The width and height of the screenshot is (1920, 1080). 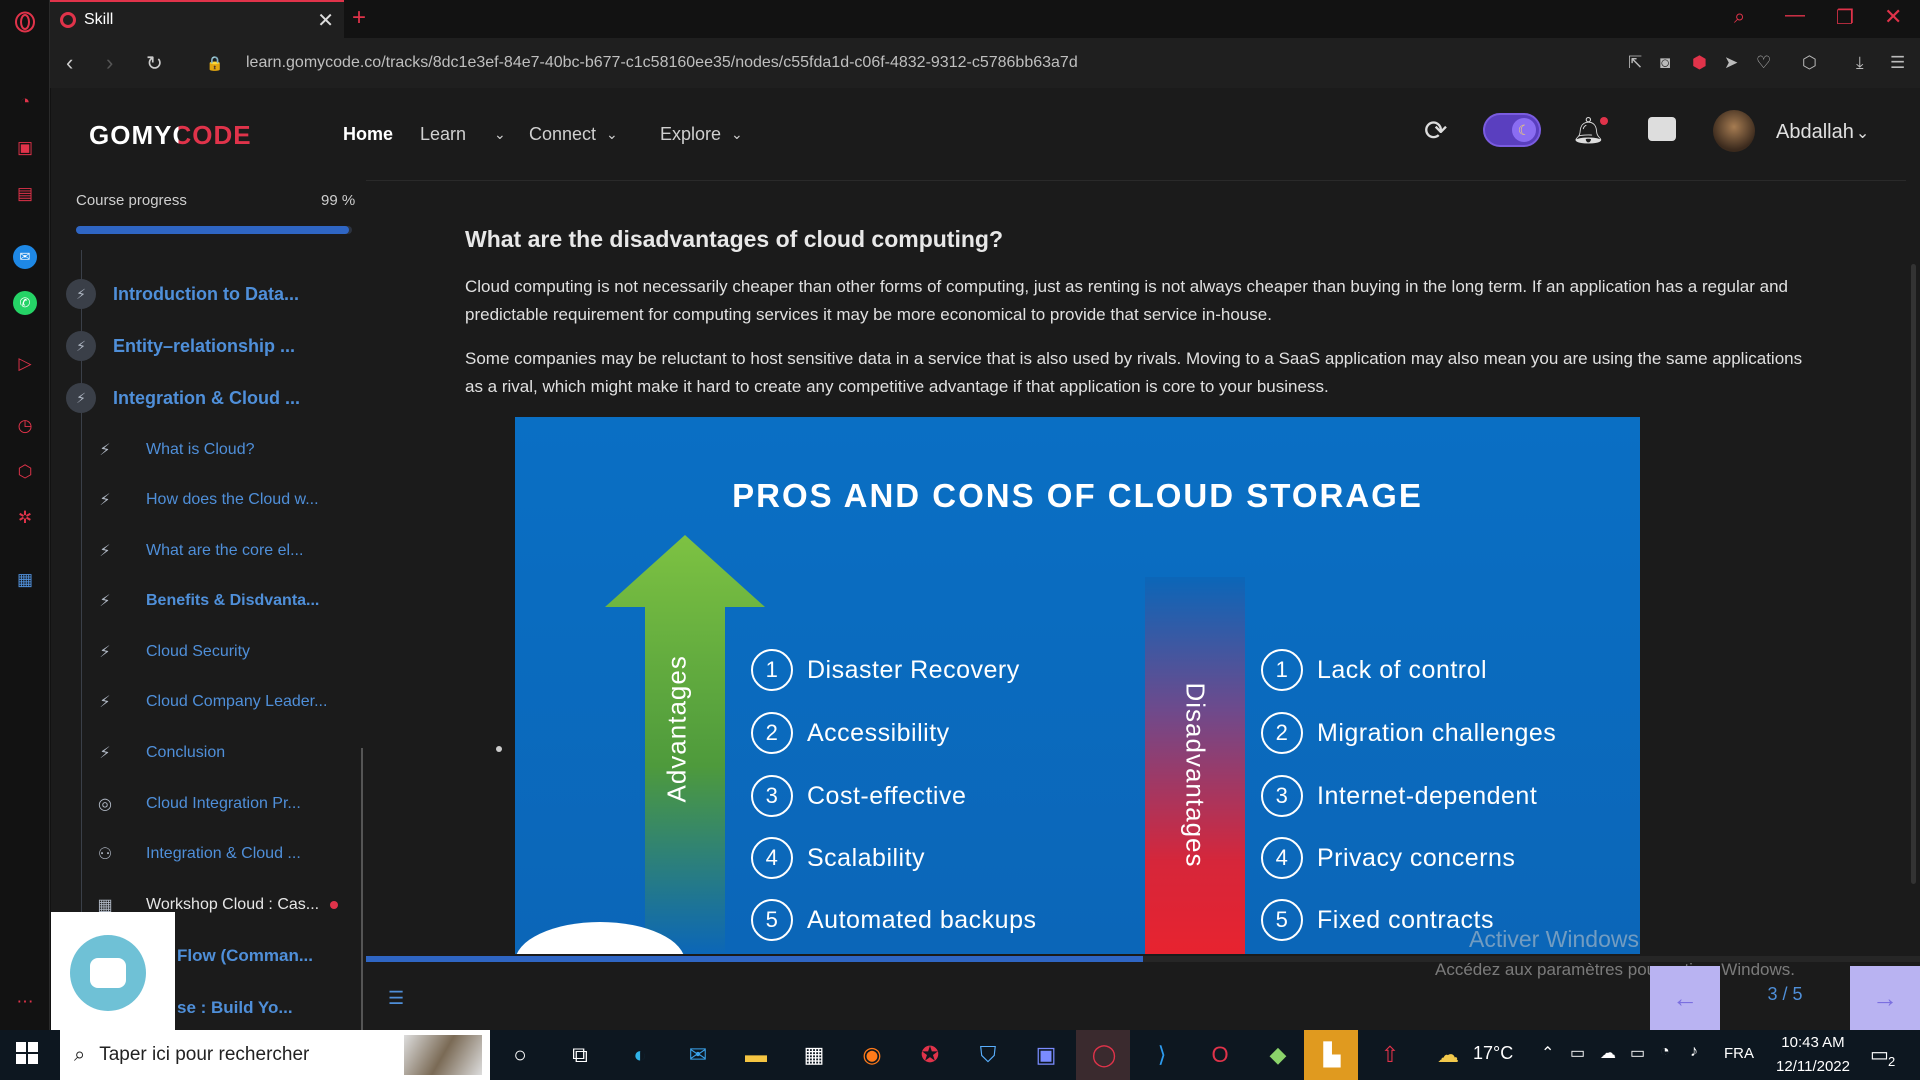 I want to click on new-tab-button: +, so click(x=359, y=18).